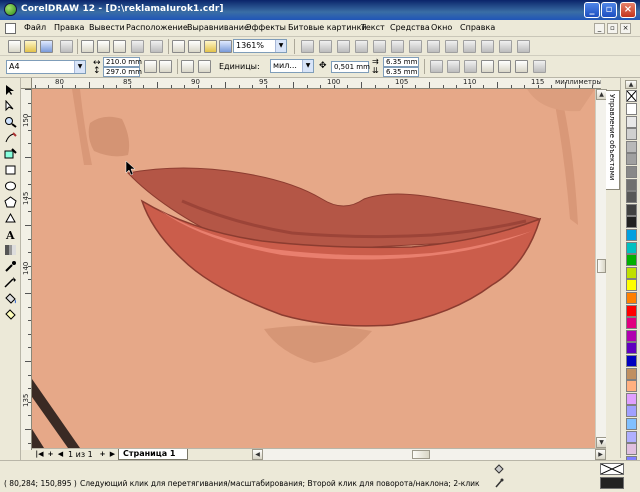 Image resolution: width=640 pixels, height=492 pixels. I want to click on menu-help: Справка, so click(477, 27).